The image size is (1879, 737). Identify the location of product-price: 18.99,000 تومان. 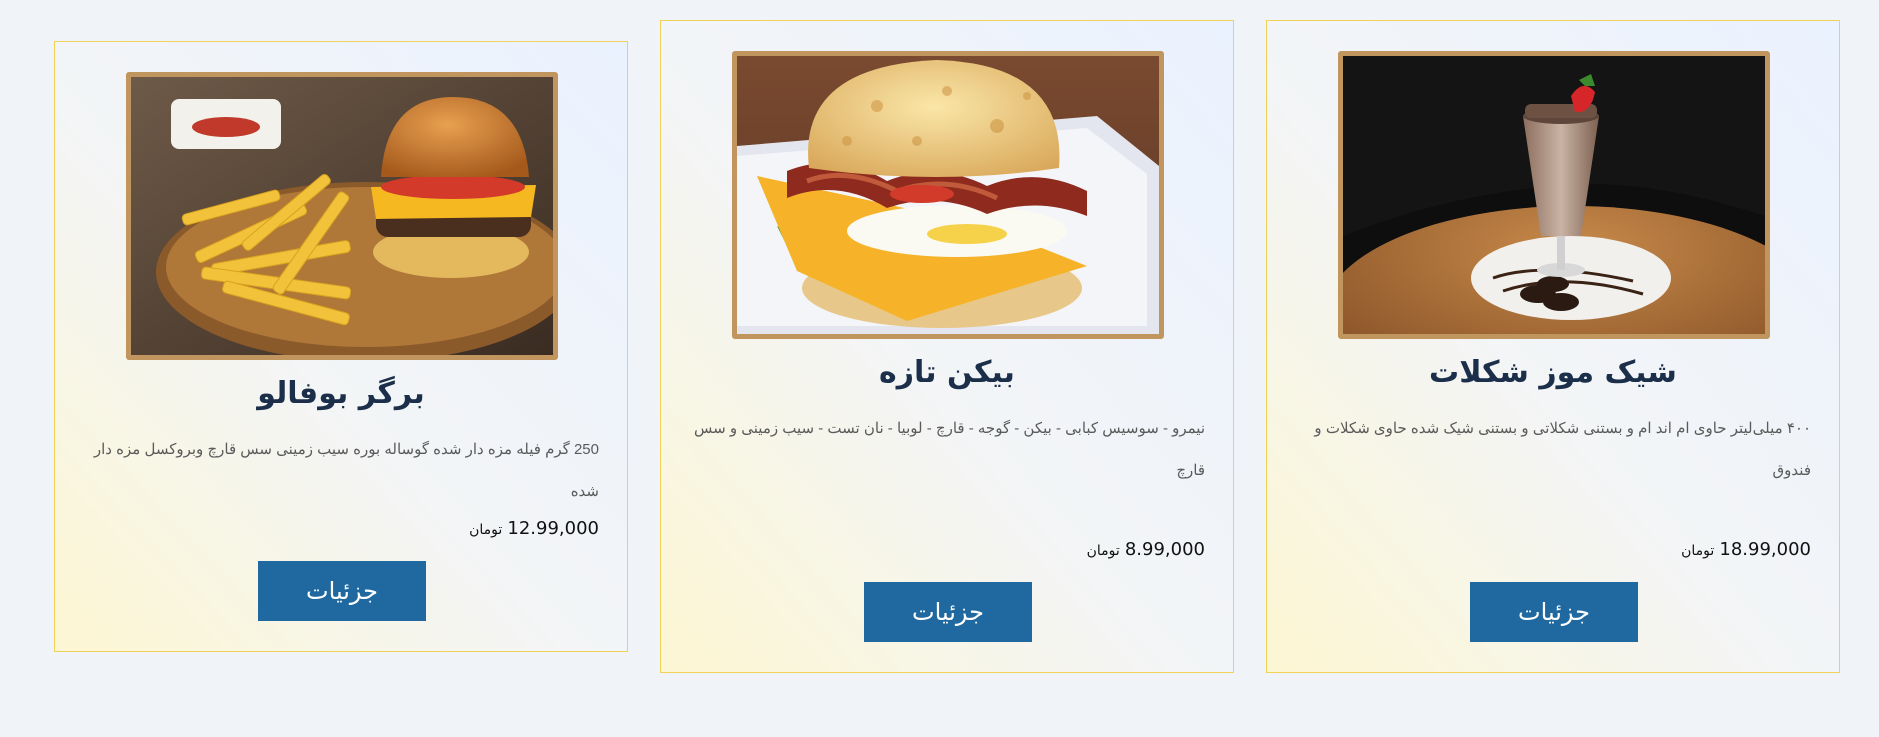
(1744, 549).